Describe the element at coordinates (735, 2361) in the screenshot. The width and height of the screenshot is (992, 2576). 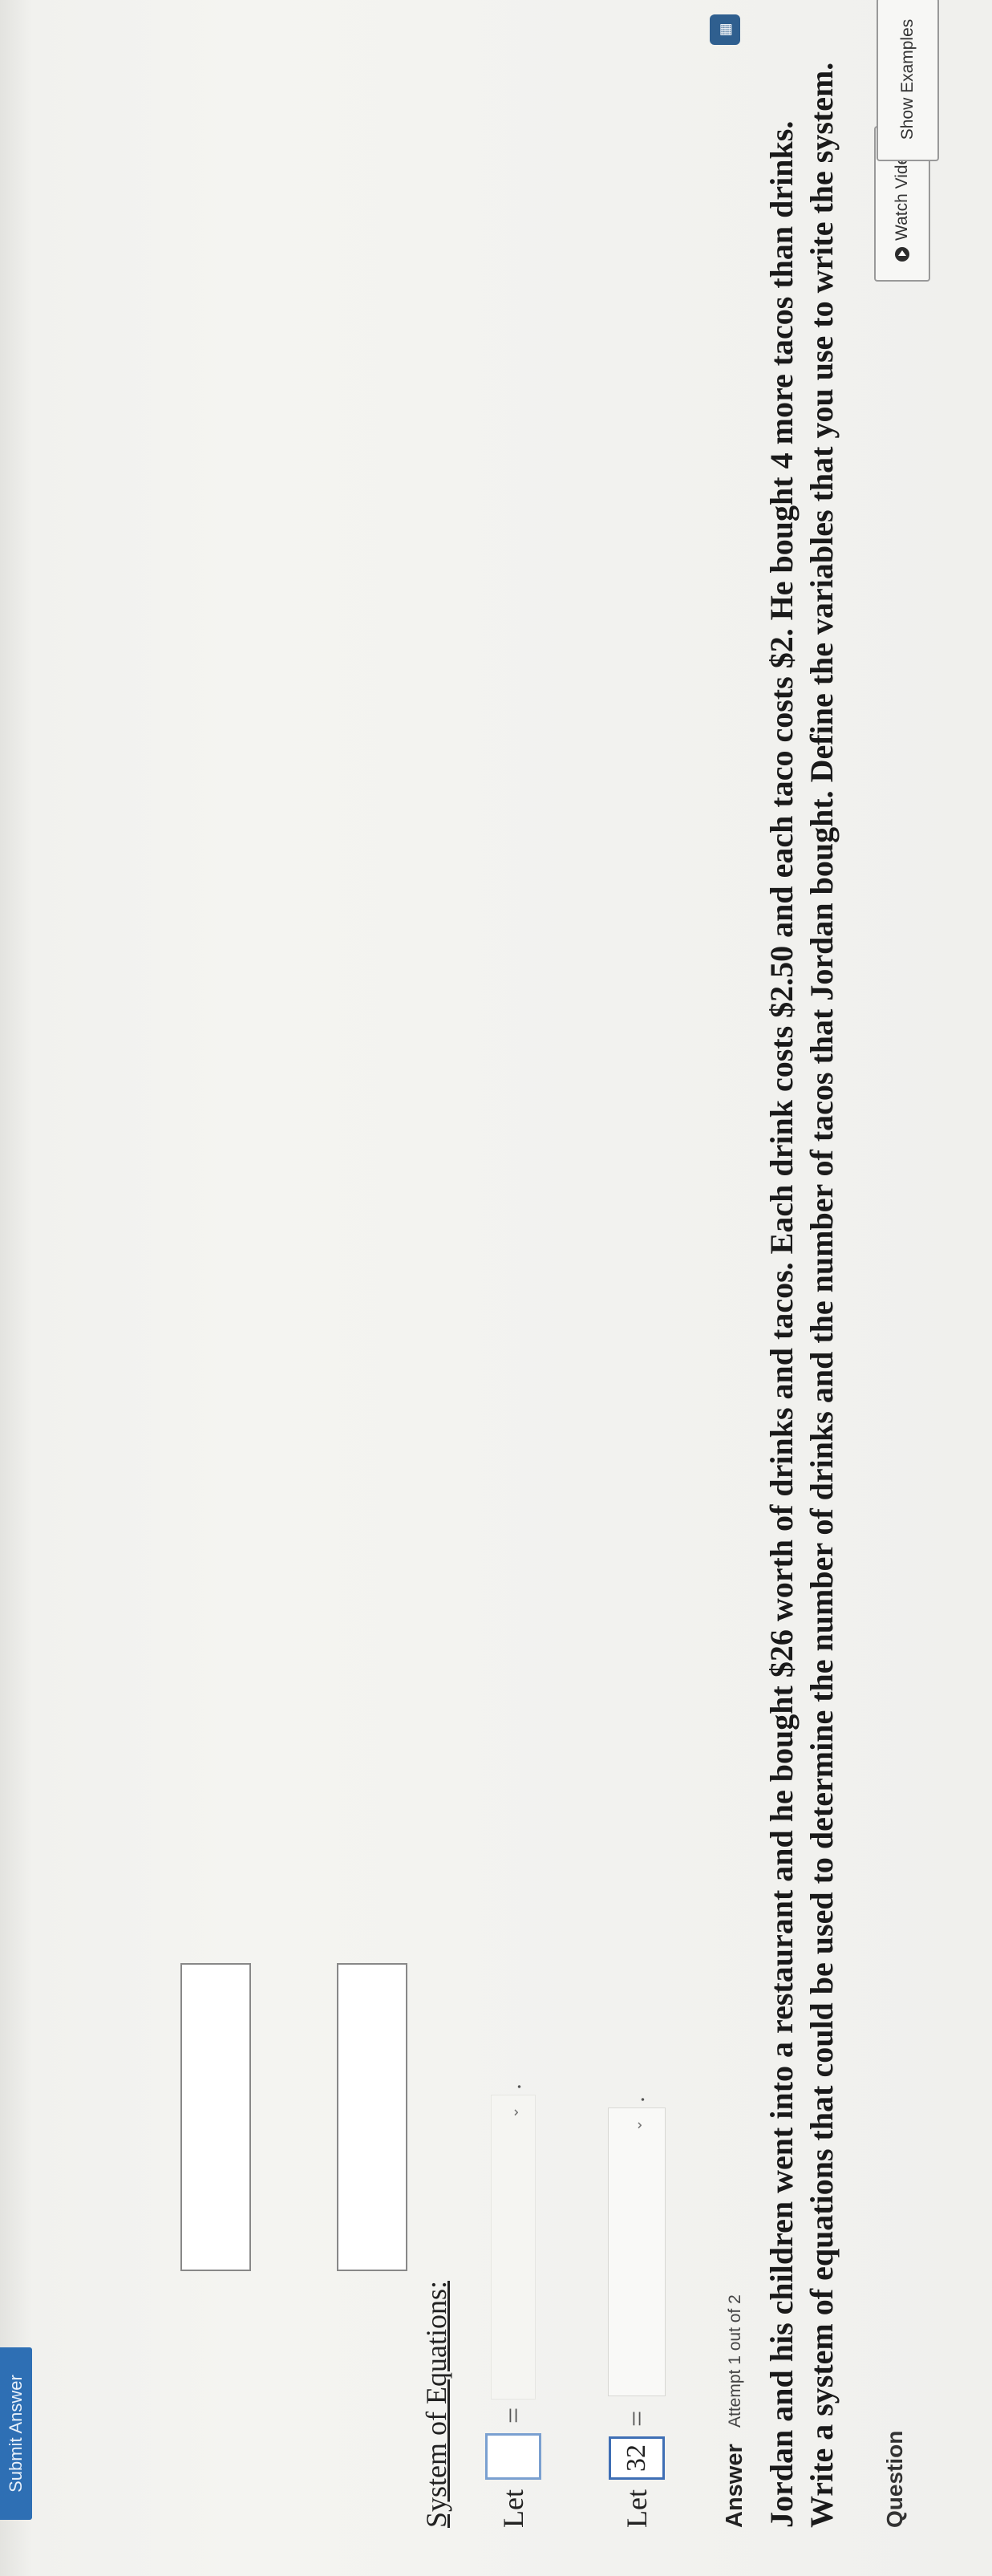
I see `attempt-counter: Attempt 1 out of 2` at that location.